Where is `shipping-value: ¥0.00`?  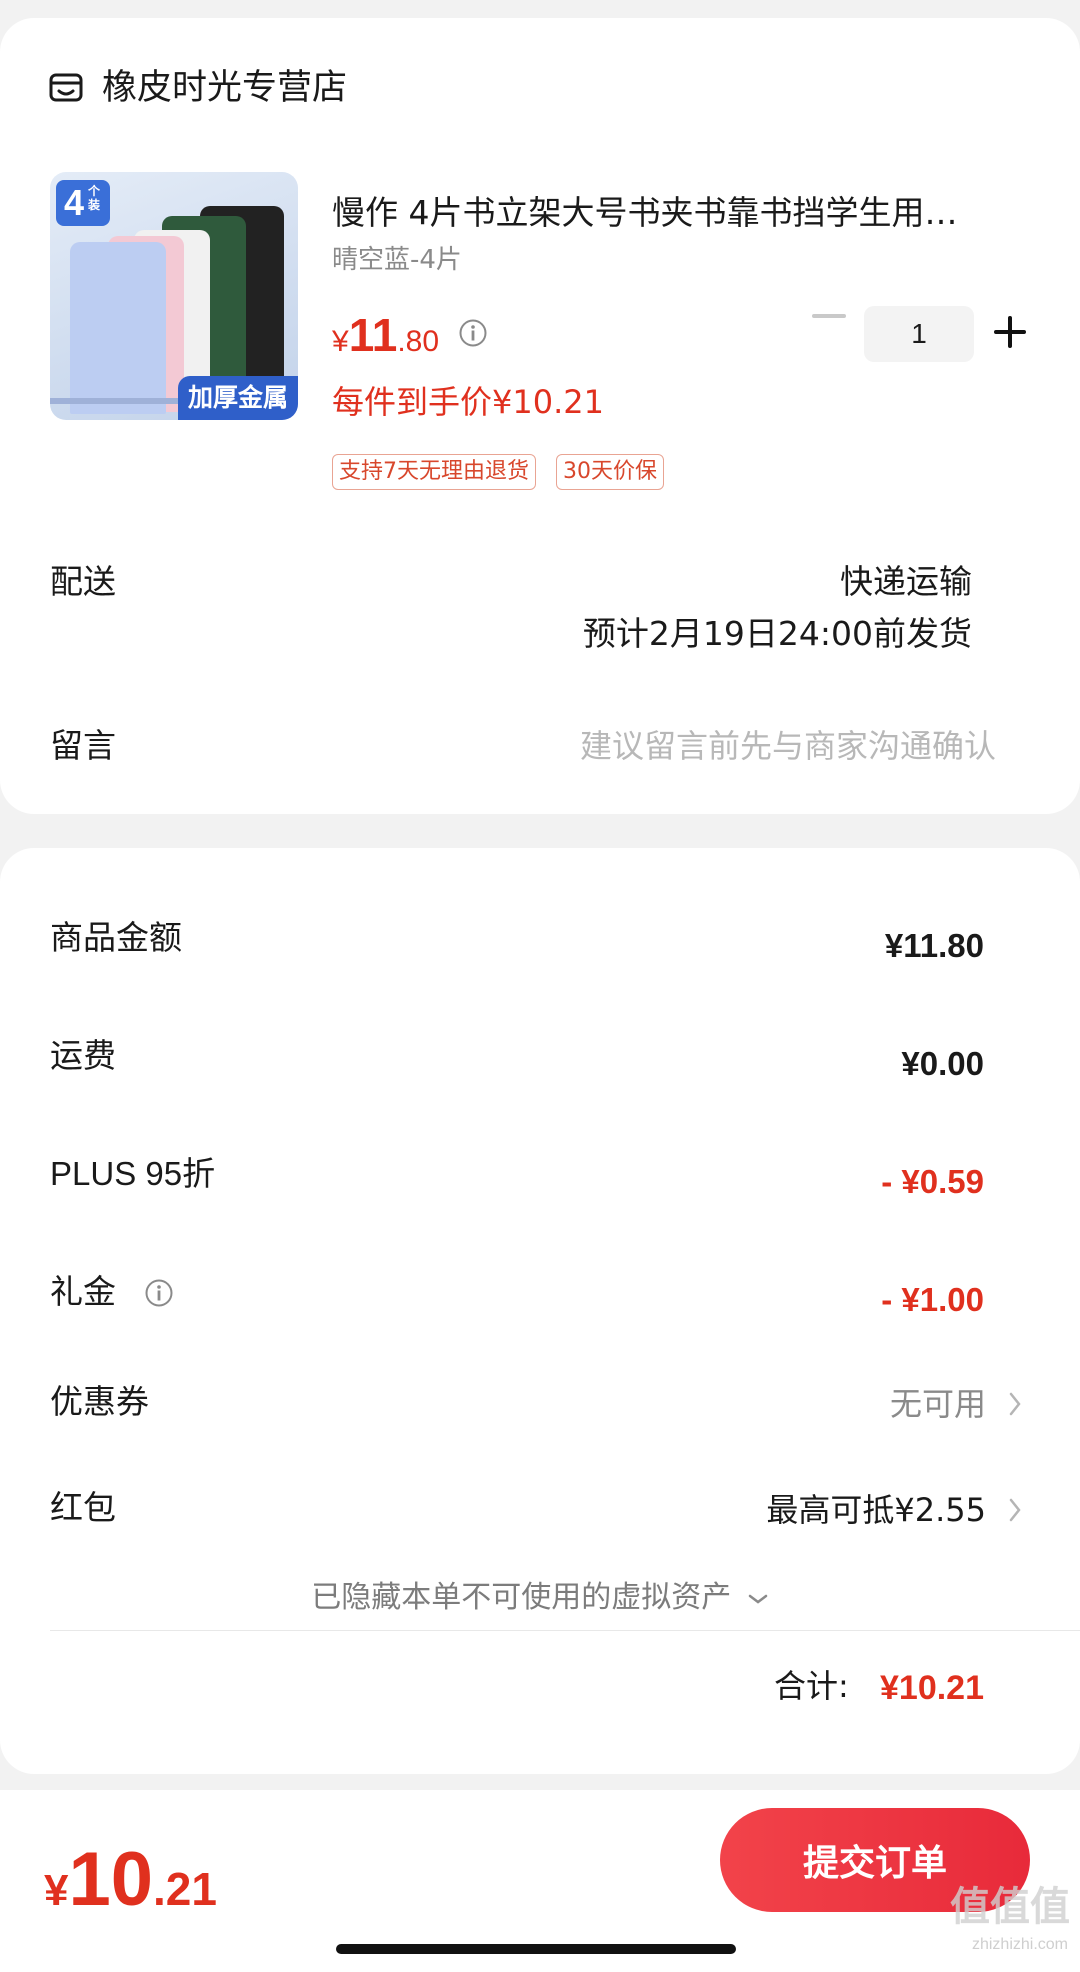
shipping-value: ¥0.00 is located at coordinates (942, 1063).